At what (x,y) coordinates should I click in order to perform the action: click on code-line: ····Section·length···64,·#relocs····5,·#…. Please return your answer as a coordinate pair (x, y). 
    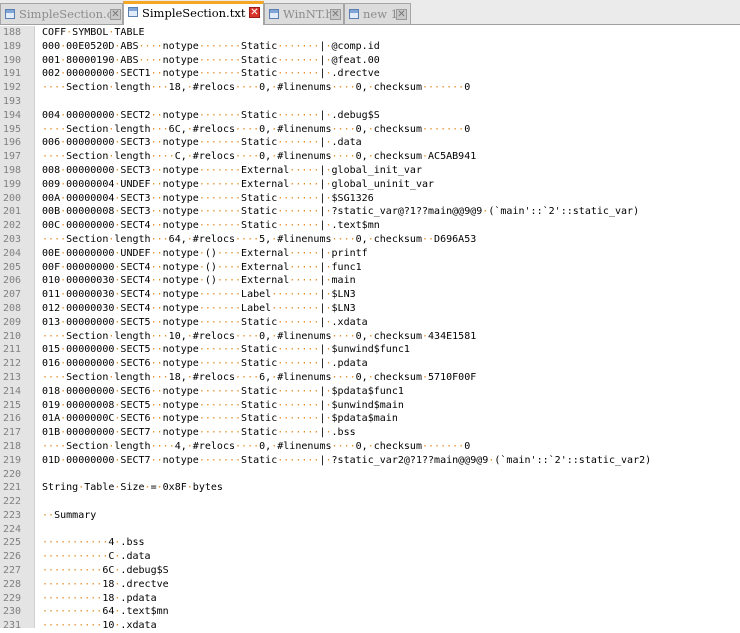
    Looking at the image, I should click on (259, 239).